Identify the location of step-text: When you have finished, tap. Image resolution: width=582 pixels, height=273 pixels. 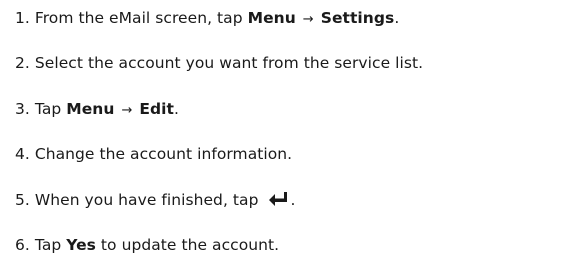
(149, 200).